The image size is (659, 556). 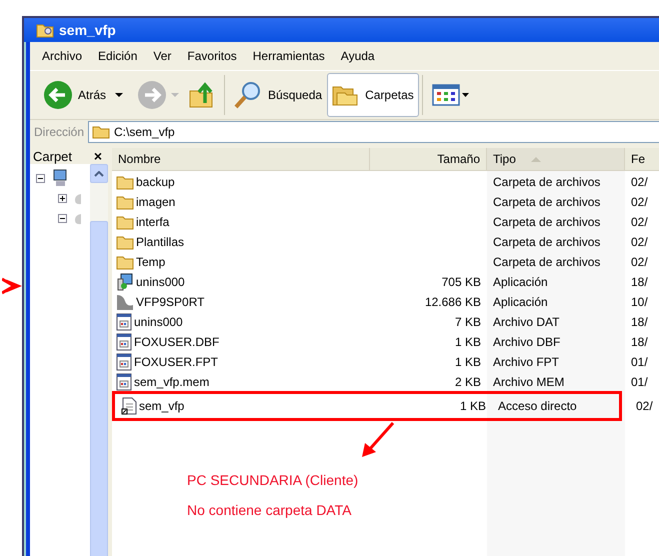 What do you see at coordinates (526, 342) in the screenshot?
I see `table-cell: Archivo DBF` at bounding box center [526, 342].